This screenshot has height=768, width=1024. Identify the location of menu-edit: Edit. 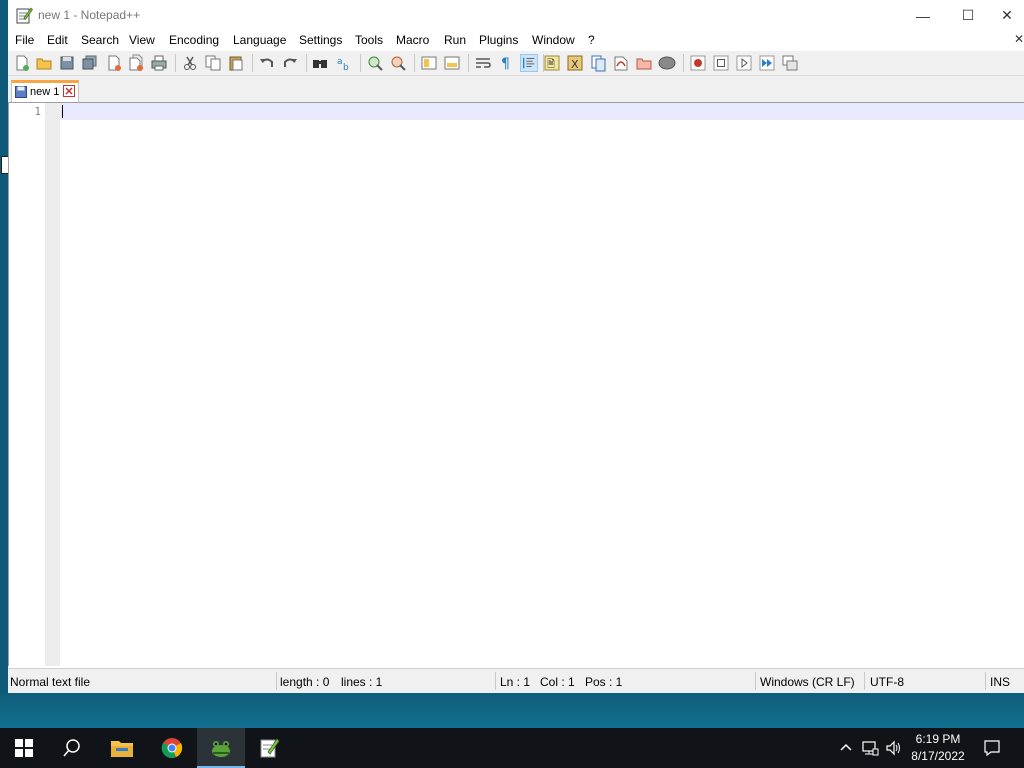
(57, 40).